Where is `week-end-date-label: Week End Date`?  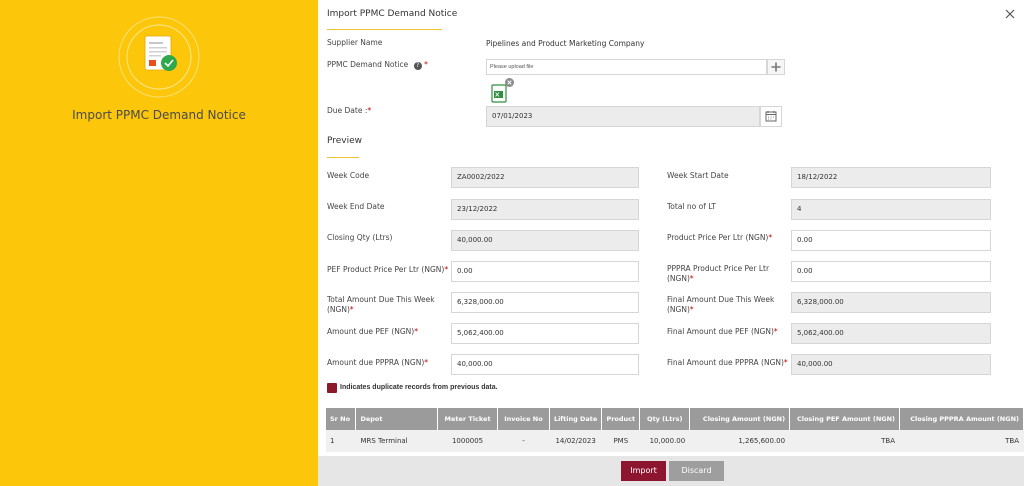 week-end-date-label: Week End Date is located at coordinates (356, 206).